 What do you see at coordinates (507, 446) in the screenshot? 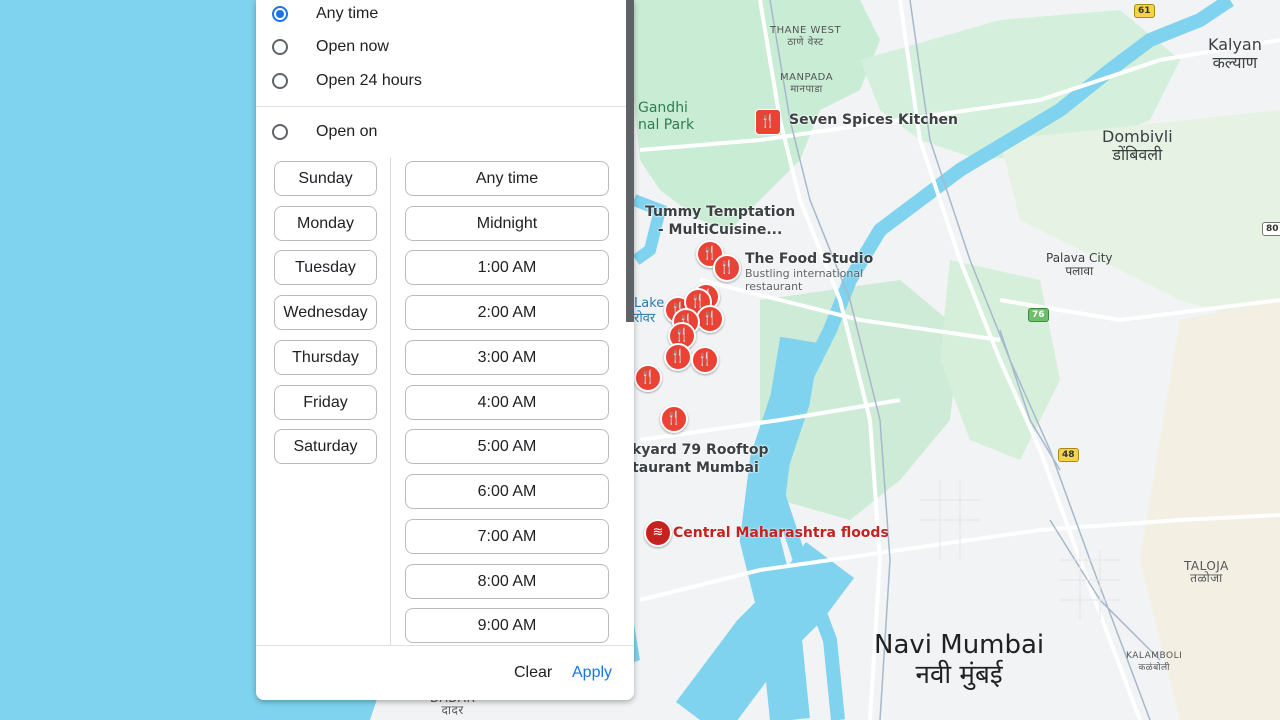
I see `time-chip-5am: 5:00 AM` at bounding box center [507, 446].